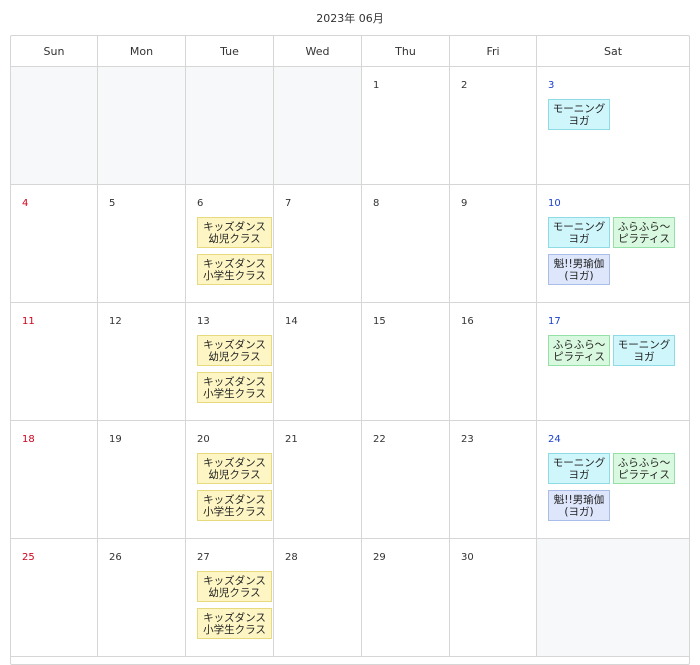 The image size is (700, 665). I want to click on day-number: 9, so click(464, 203).